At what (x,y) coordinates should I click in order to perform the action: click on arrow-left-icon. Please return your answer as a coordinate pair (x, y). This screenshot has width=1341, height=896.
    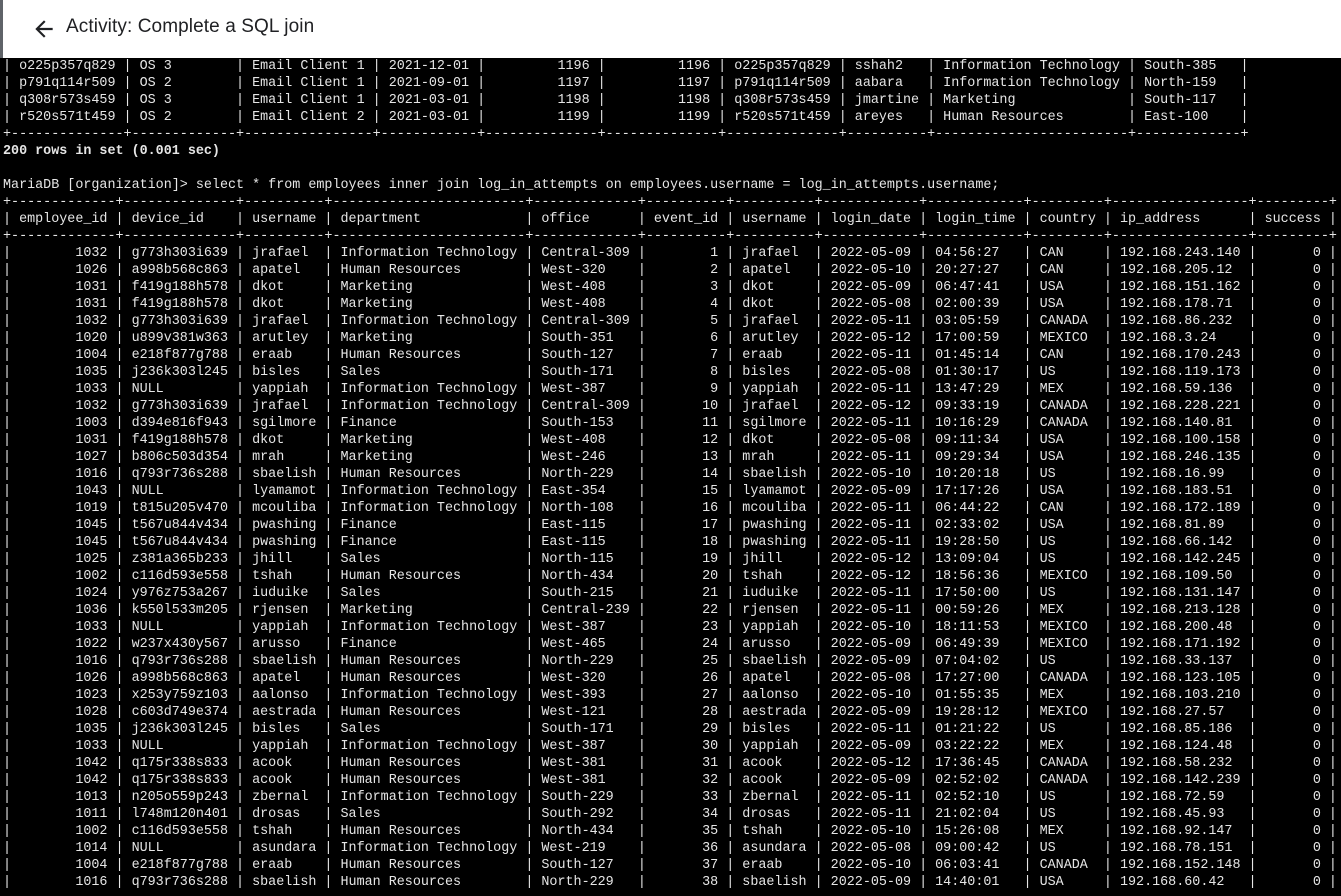
    Looking at the image, I should click on (44, 29).